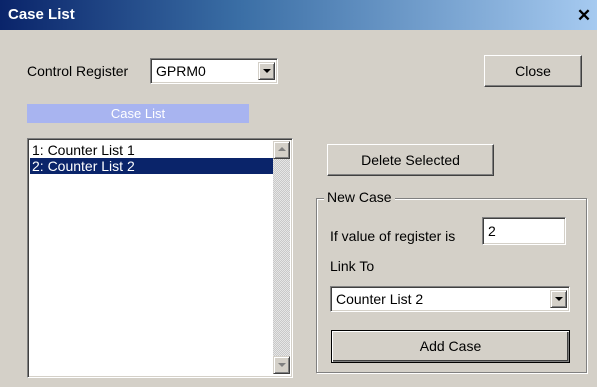 The height and width of the screenshot is (387, 597). Describe the element at coordinates (380, 299) in the screenshot. I see `link-to-value: Counter List 2` at that location.